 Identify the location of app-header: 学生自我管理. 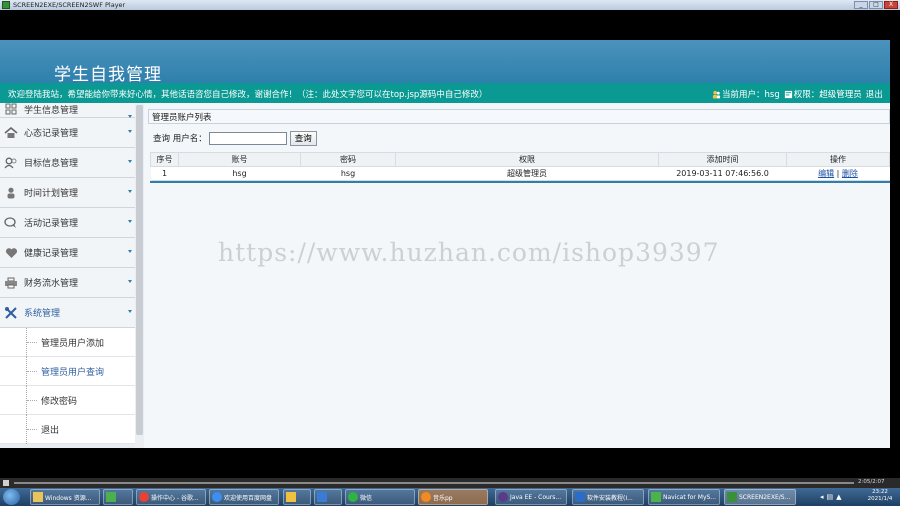
(445, 62).